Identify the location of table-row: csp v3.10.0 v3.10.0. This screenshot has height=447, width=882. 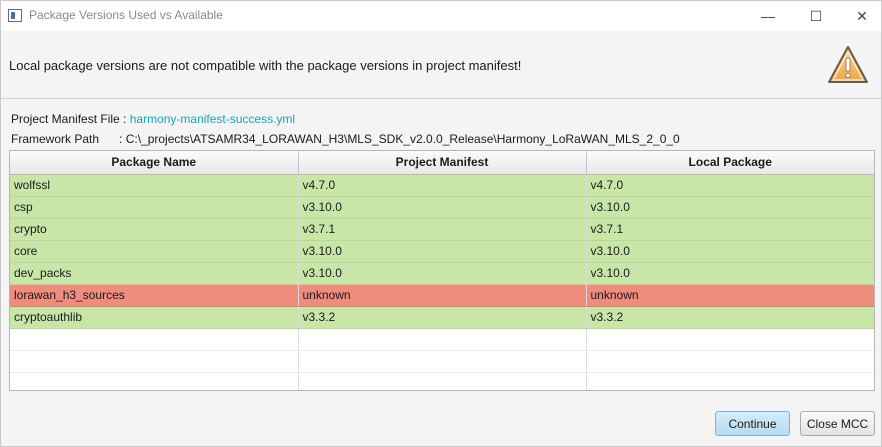
(442, 207).